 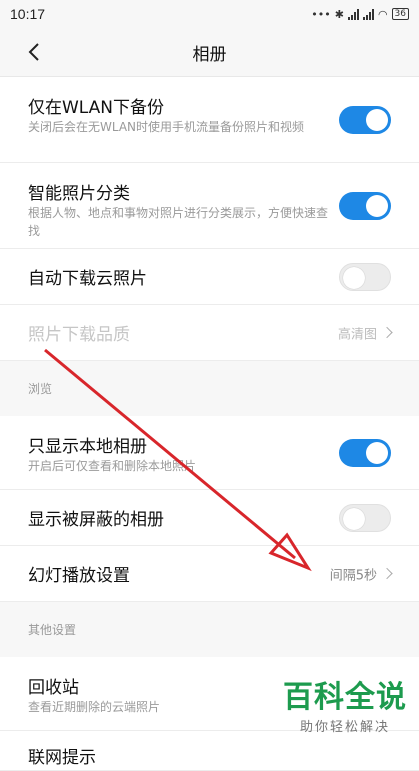 What do you see at coordinates (28, 14) in the screenshot?
I see `status-time: 10:17` at bounding box center [28, 14].